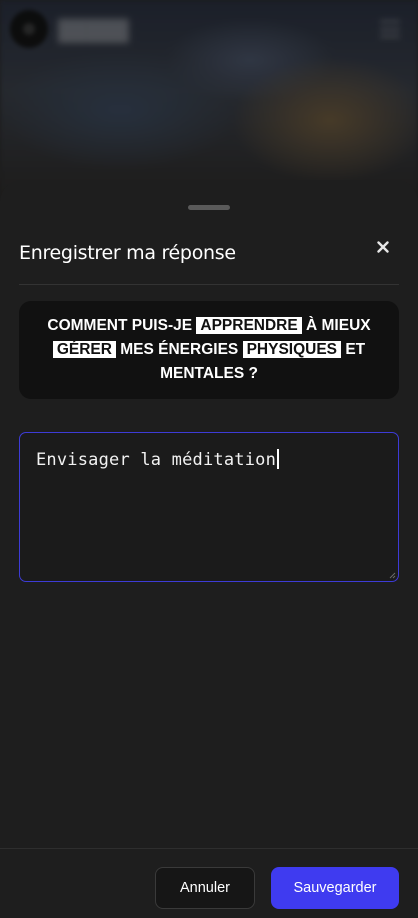  I want to click on question-part: MES ÉNERGIES, so click(179, 349).